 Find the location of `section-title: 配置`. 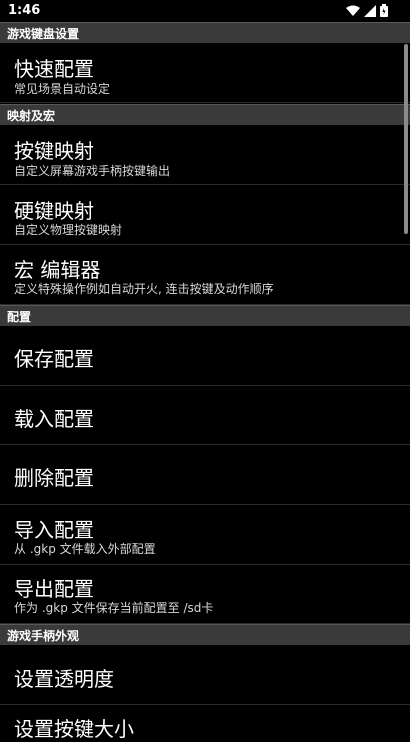

section-title: 配置 is located at coordinates (19, 317).